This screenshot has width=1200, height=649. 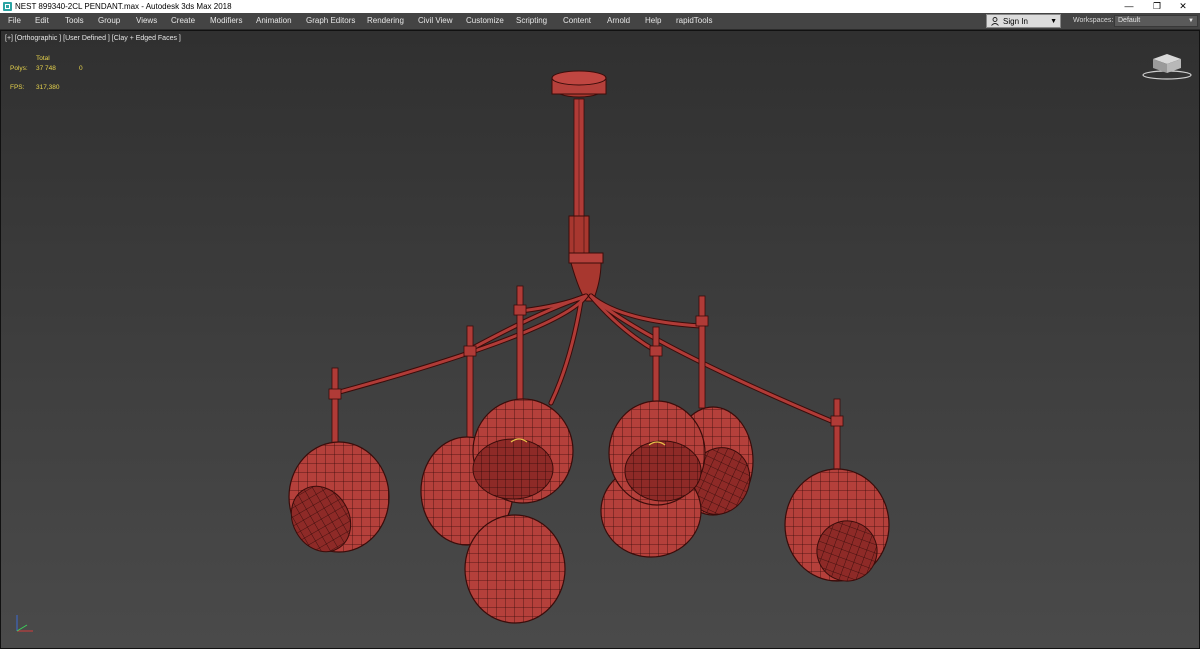 I want to click on menu-group: Group, so click(x=109, y=21).